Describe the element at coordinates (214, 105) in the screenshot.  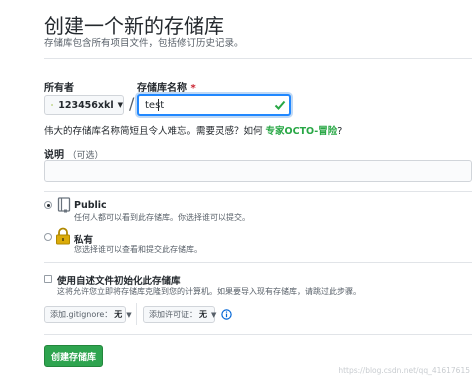
I see `repo-name-input` at that location.